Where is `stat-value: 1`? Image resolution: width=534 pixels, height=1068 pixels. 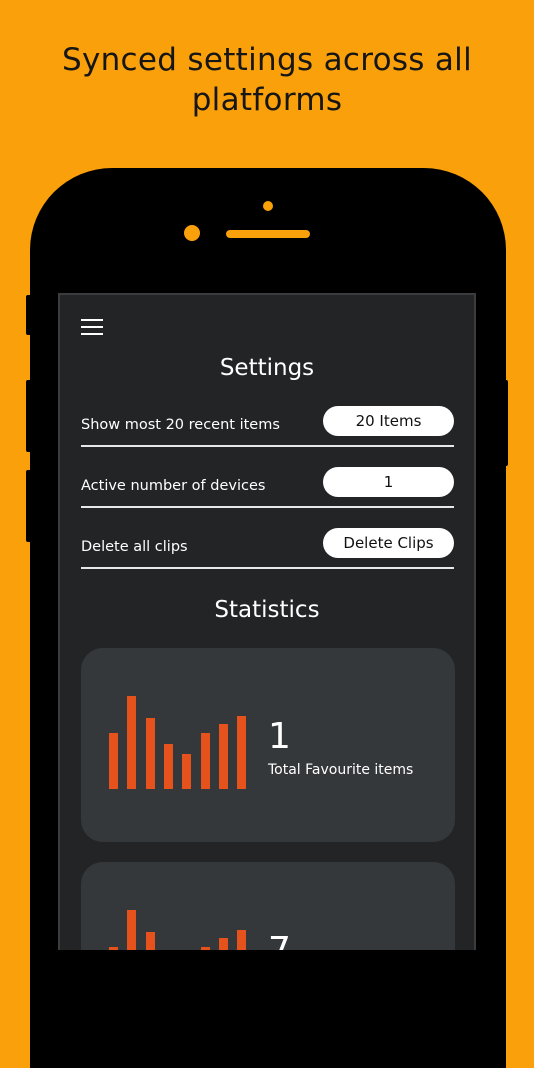 stat-value: 1 is located at coordinates (279, 736).